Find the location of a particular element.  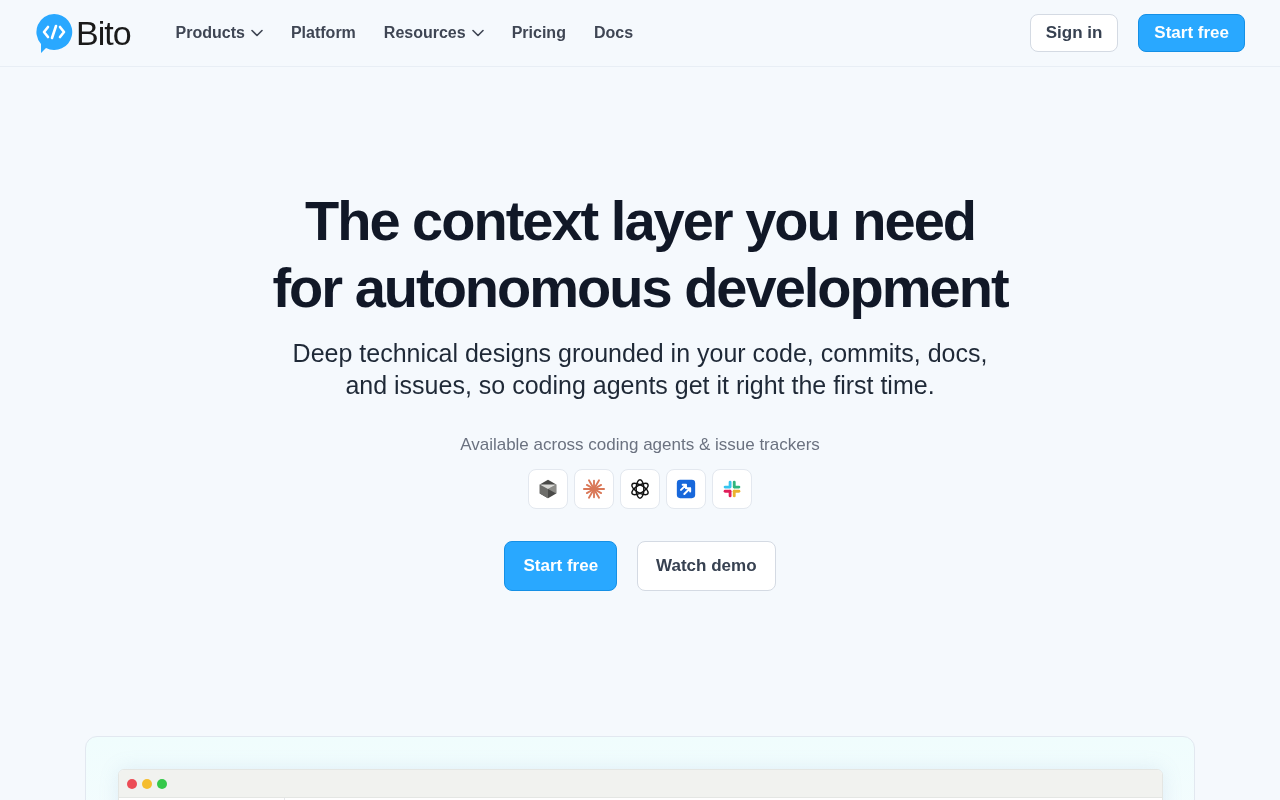

sign-in-button: Sign in is located at coordinates (1074, 33).